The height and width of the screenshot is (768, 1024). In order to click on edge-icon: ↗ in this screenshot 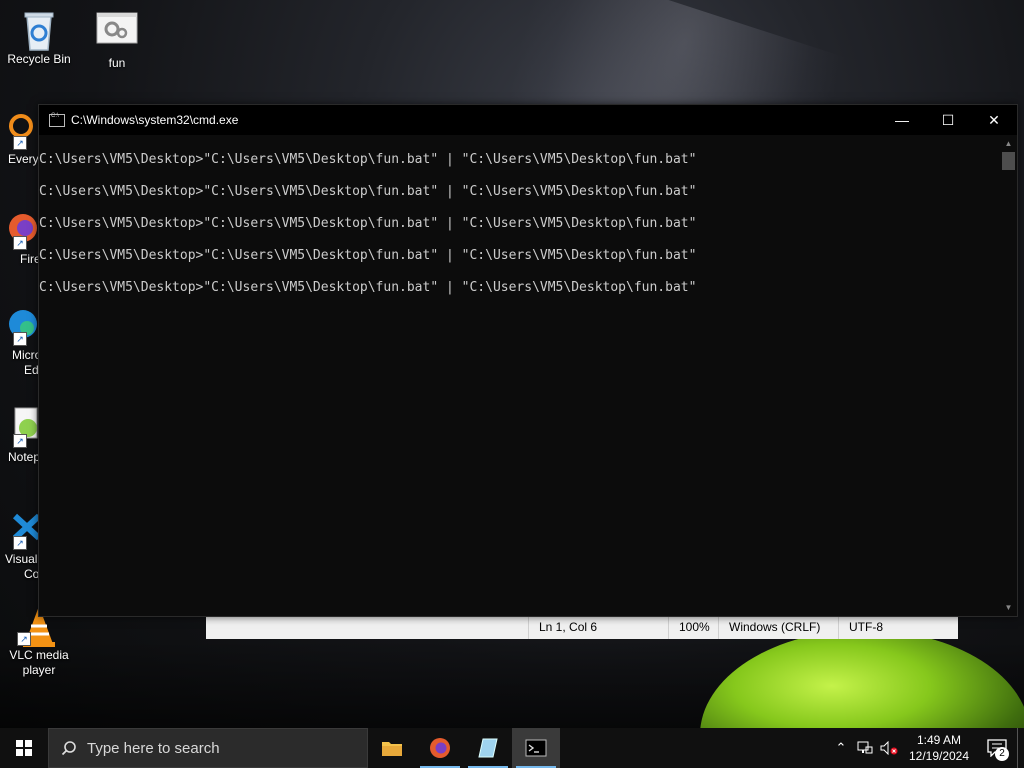, I will do `click(19, 325)`.